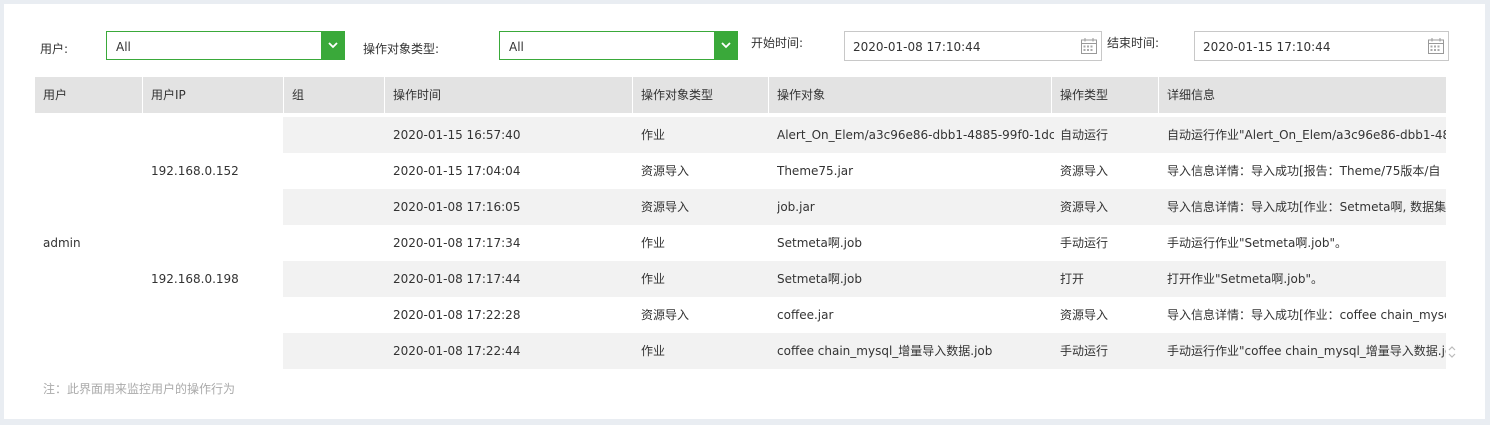 The height and width of the screenshot is (425, 1490). I want to click on header-detail: 详细信息, so click(1302, 95).